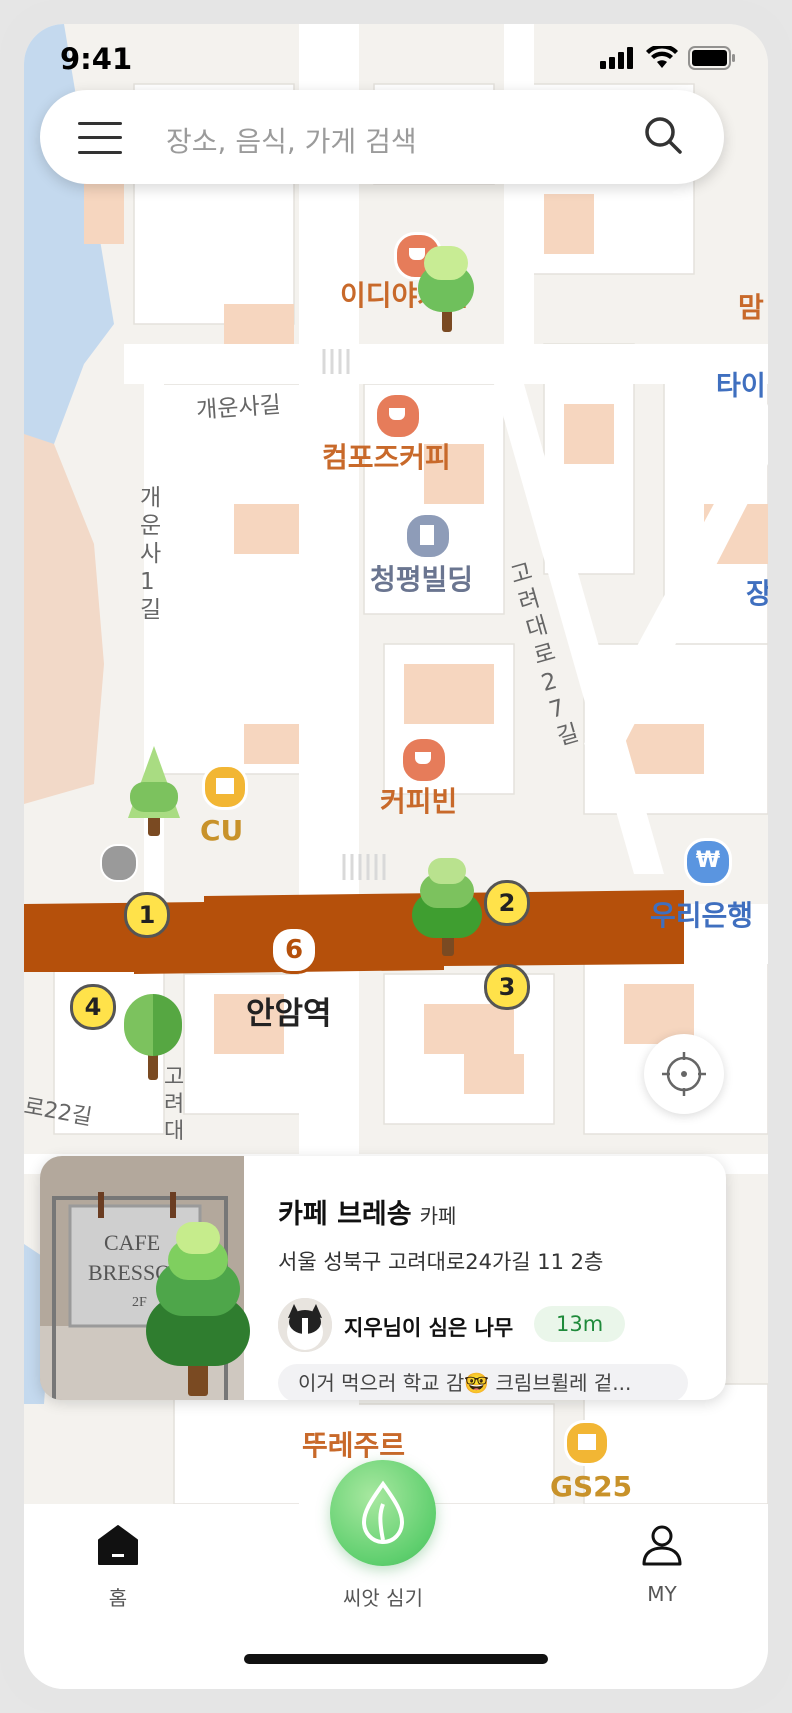 This screenshot has height=1713, width=792. What do you see at coordinates (147, 915) in the screenshot?
I see `exit-badge: 1` at bounding box center [147, 915].